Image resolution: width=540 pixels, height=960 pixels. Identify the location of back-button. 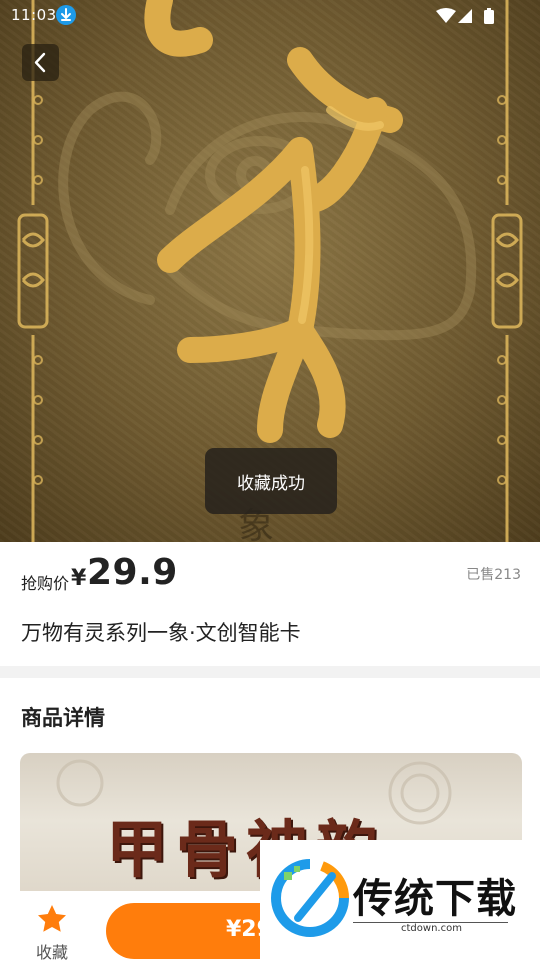
(40, 62).